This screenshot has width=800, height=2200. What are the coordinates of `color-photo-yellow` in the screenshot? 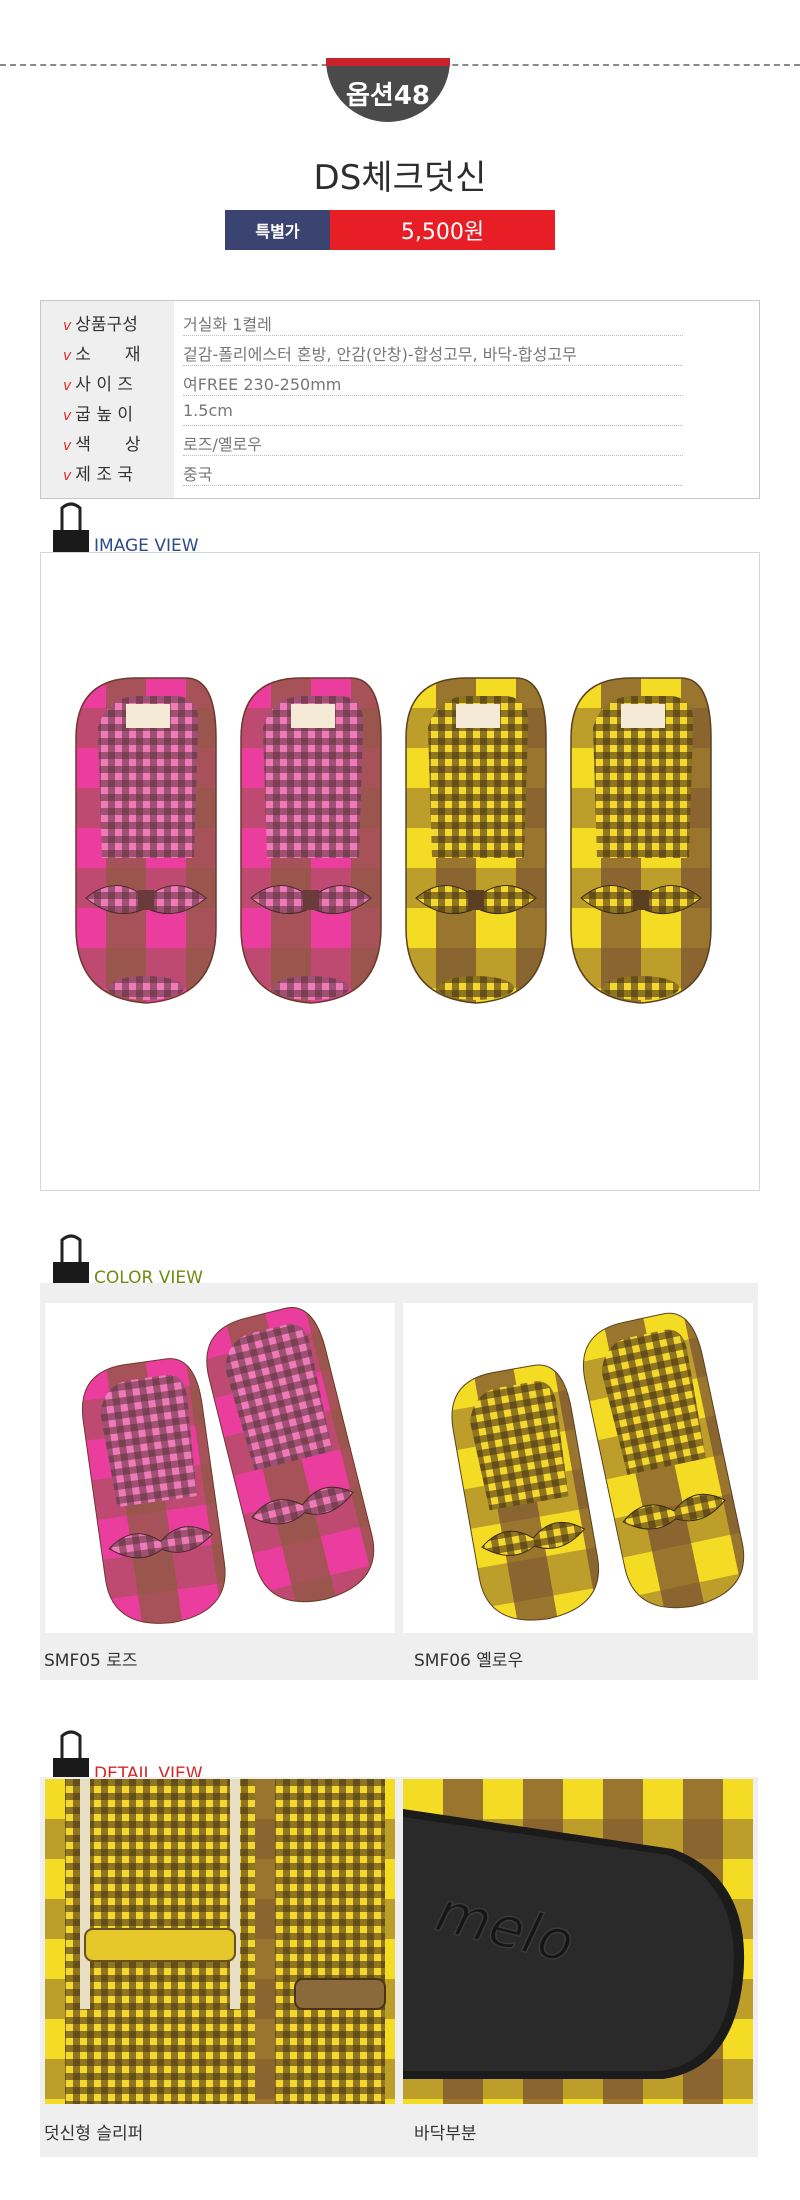 It's located at (578, 1468).